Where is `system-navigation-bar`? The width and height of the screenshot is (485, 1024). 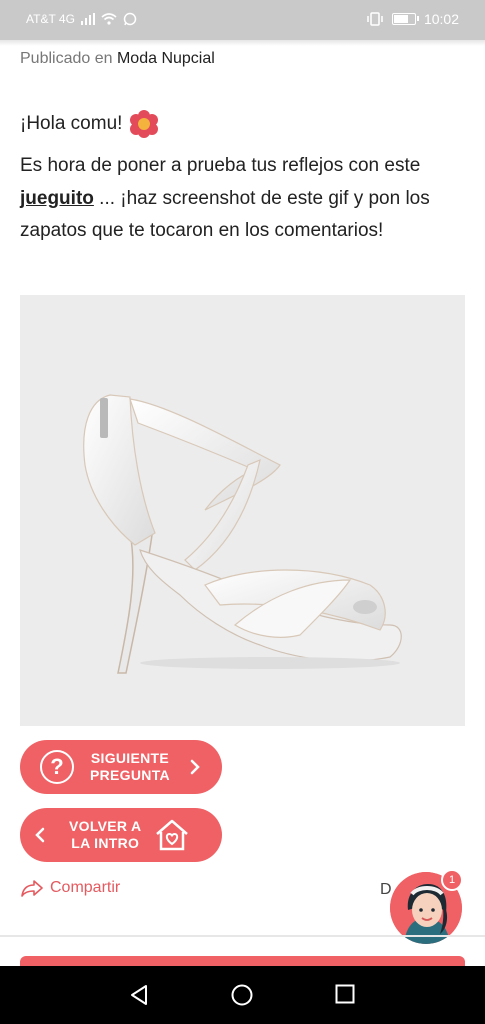
system-navigation-bar is located at coordinates (242, 995).